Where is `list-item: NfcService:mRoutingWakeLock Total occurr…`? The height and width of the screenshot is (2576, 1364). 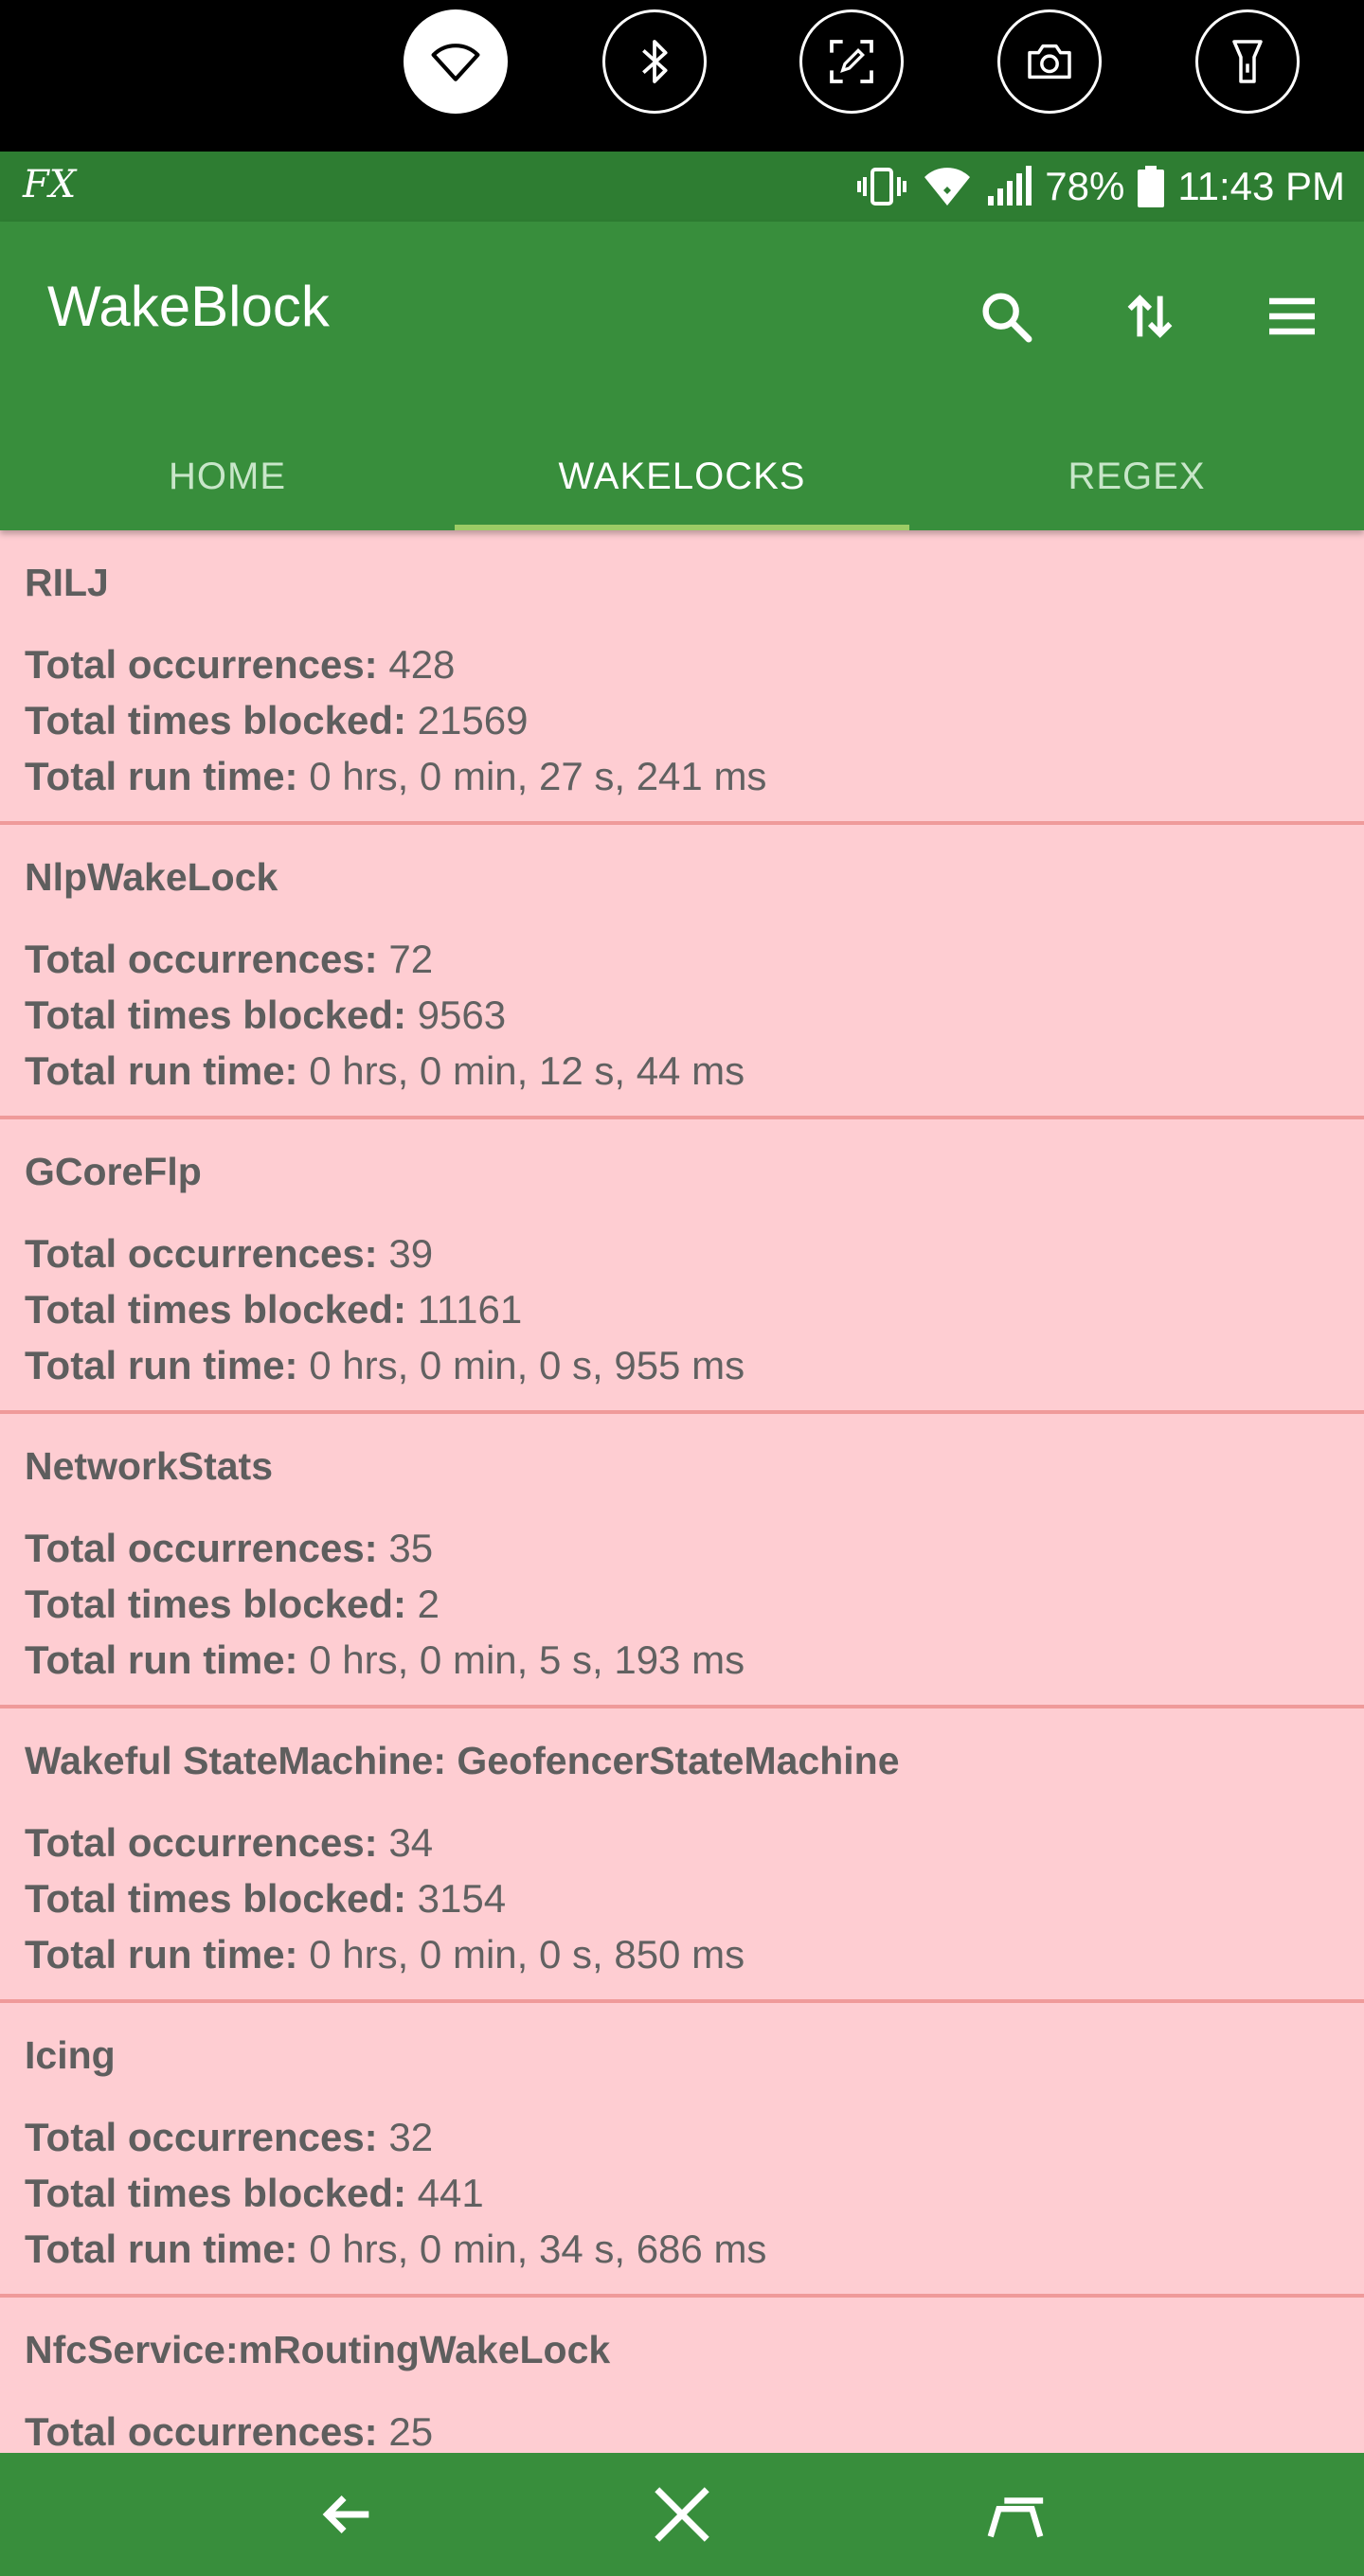
list-item: NfcService:mRoutingWakeLock Total occurr… is located at coordinates (682, 2375).